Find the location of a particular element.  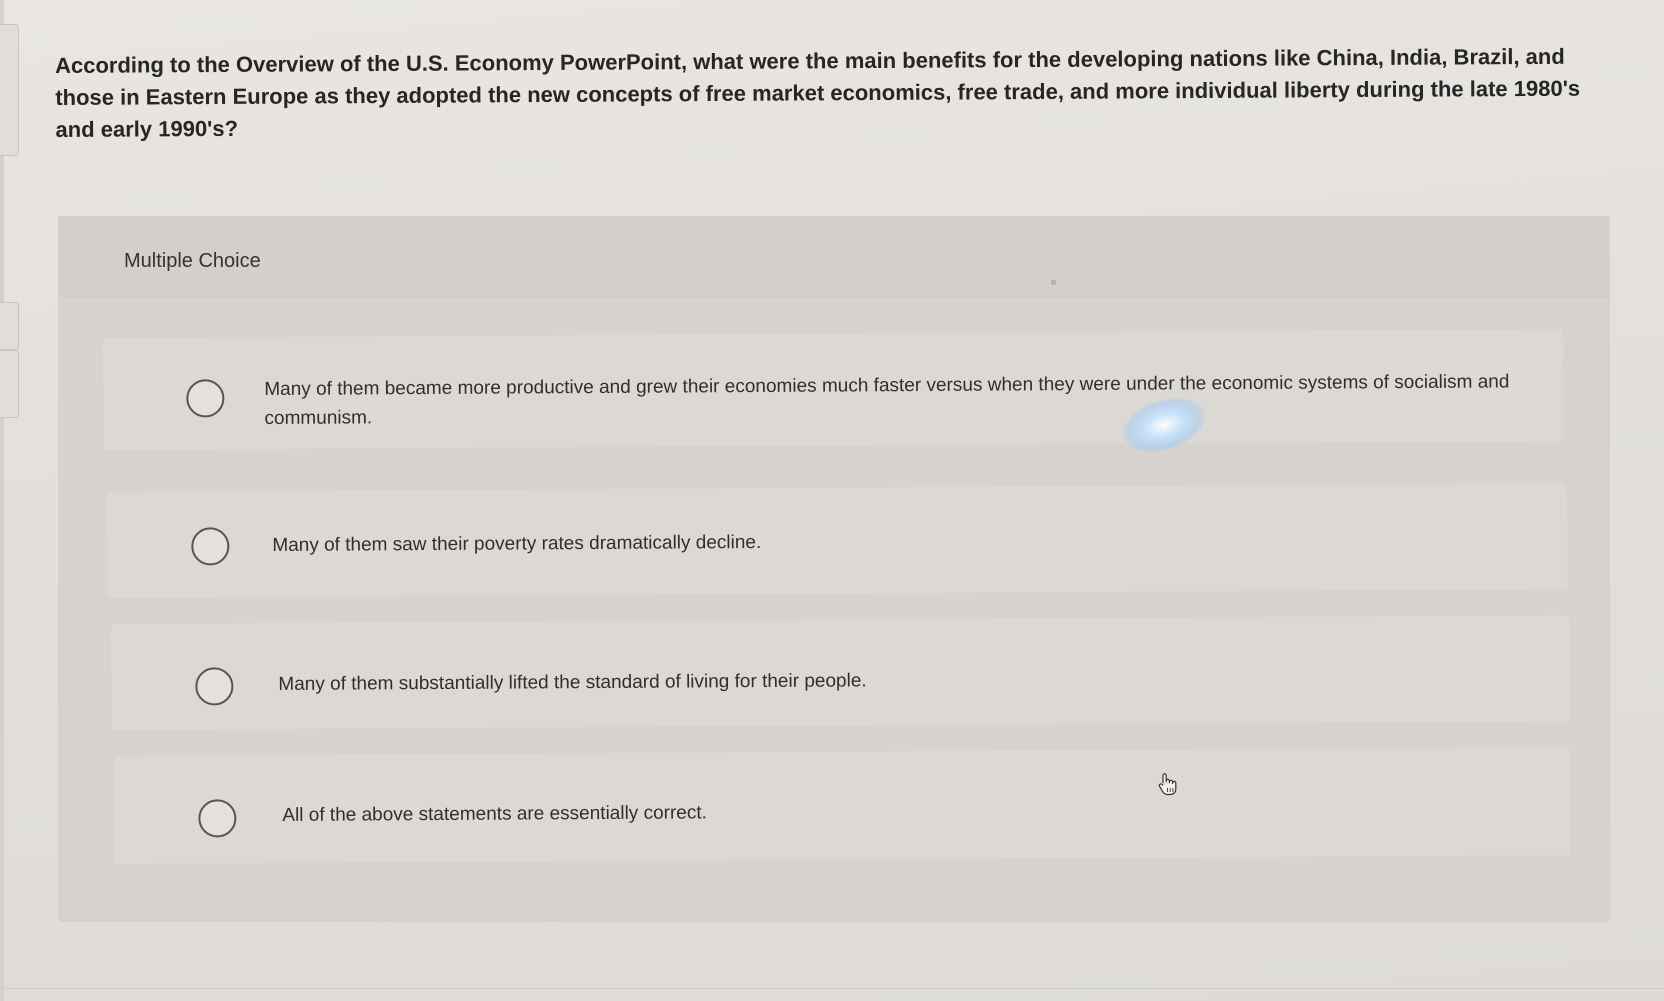

bottom-divider is located at coordinates (832, 988).